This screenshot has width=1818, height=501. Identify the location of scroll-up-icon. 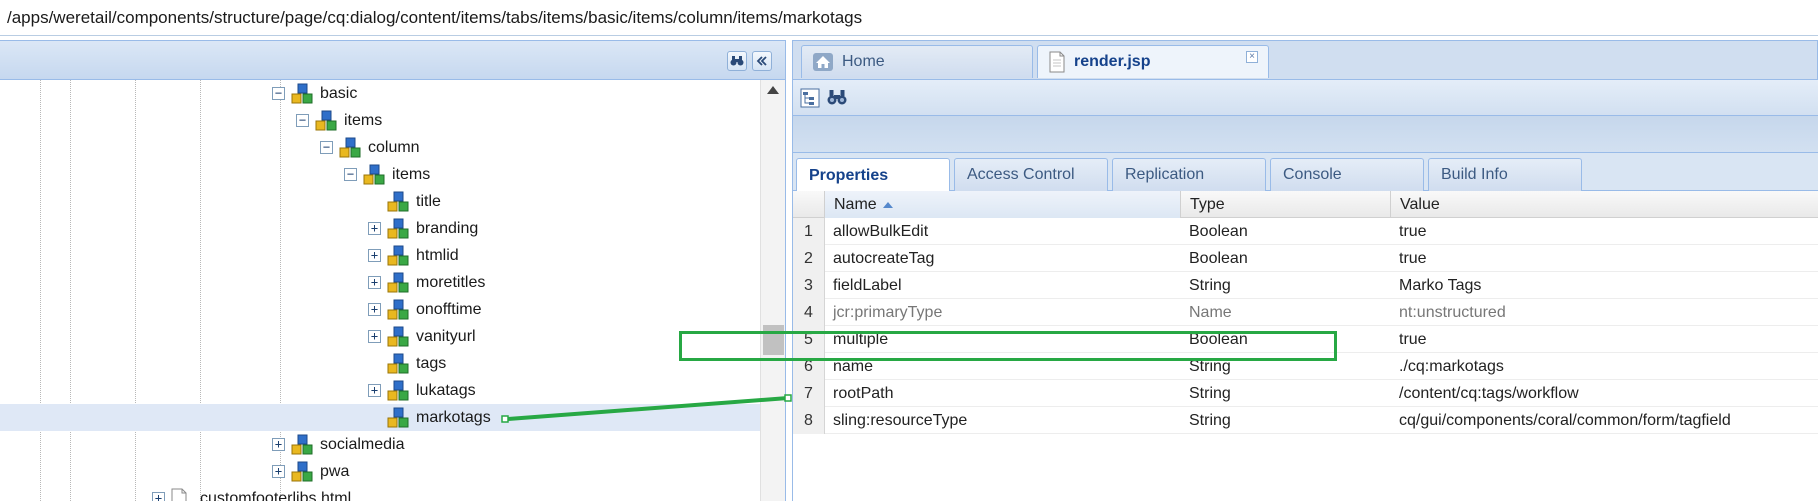
(773, 90).